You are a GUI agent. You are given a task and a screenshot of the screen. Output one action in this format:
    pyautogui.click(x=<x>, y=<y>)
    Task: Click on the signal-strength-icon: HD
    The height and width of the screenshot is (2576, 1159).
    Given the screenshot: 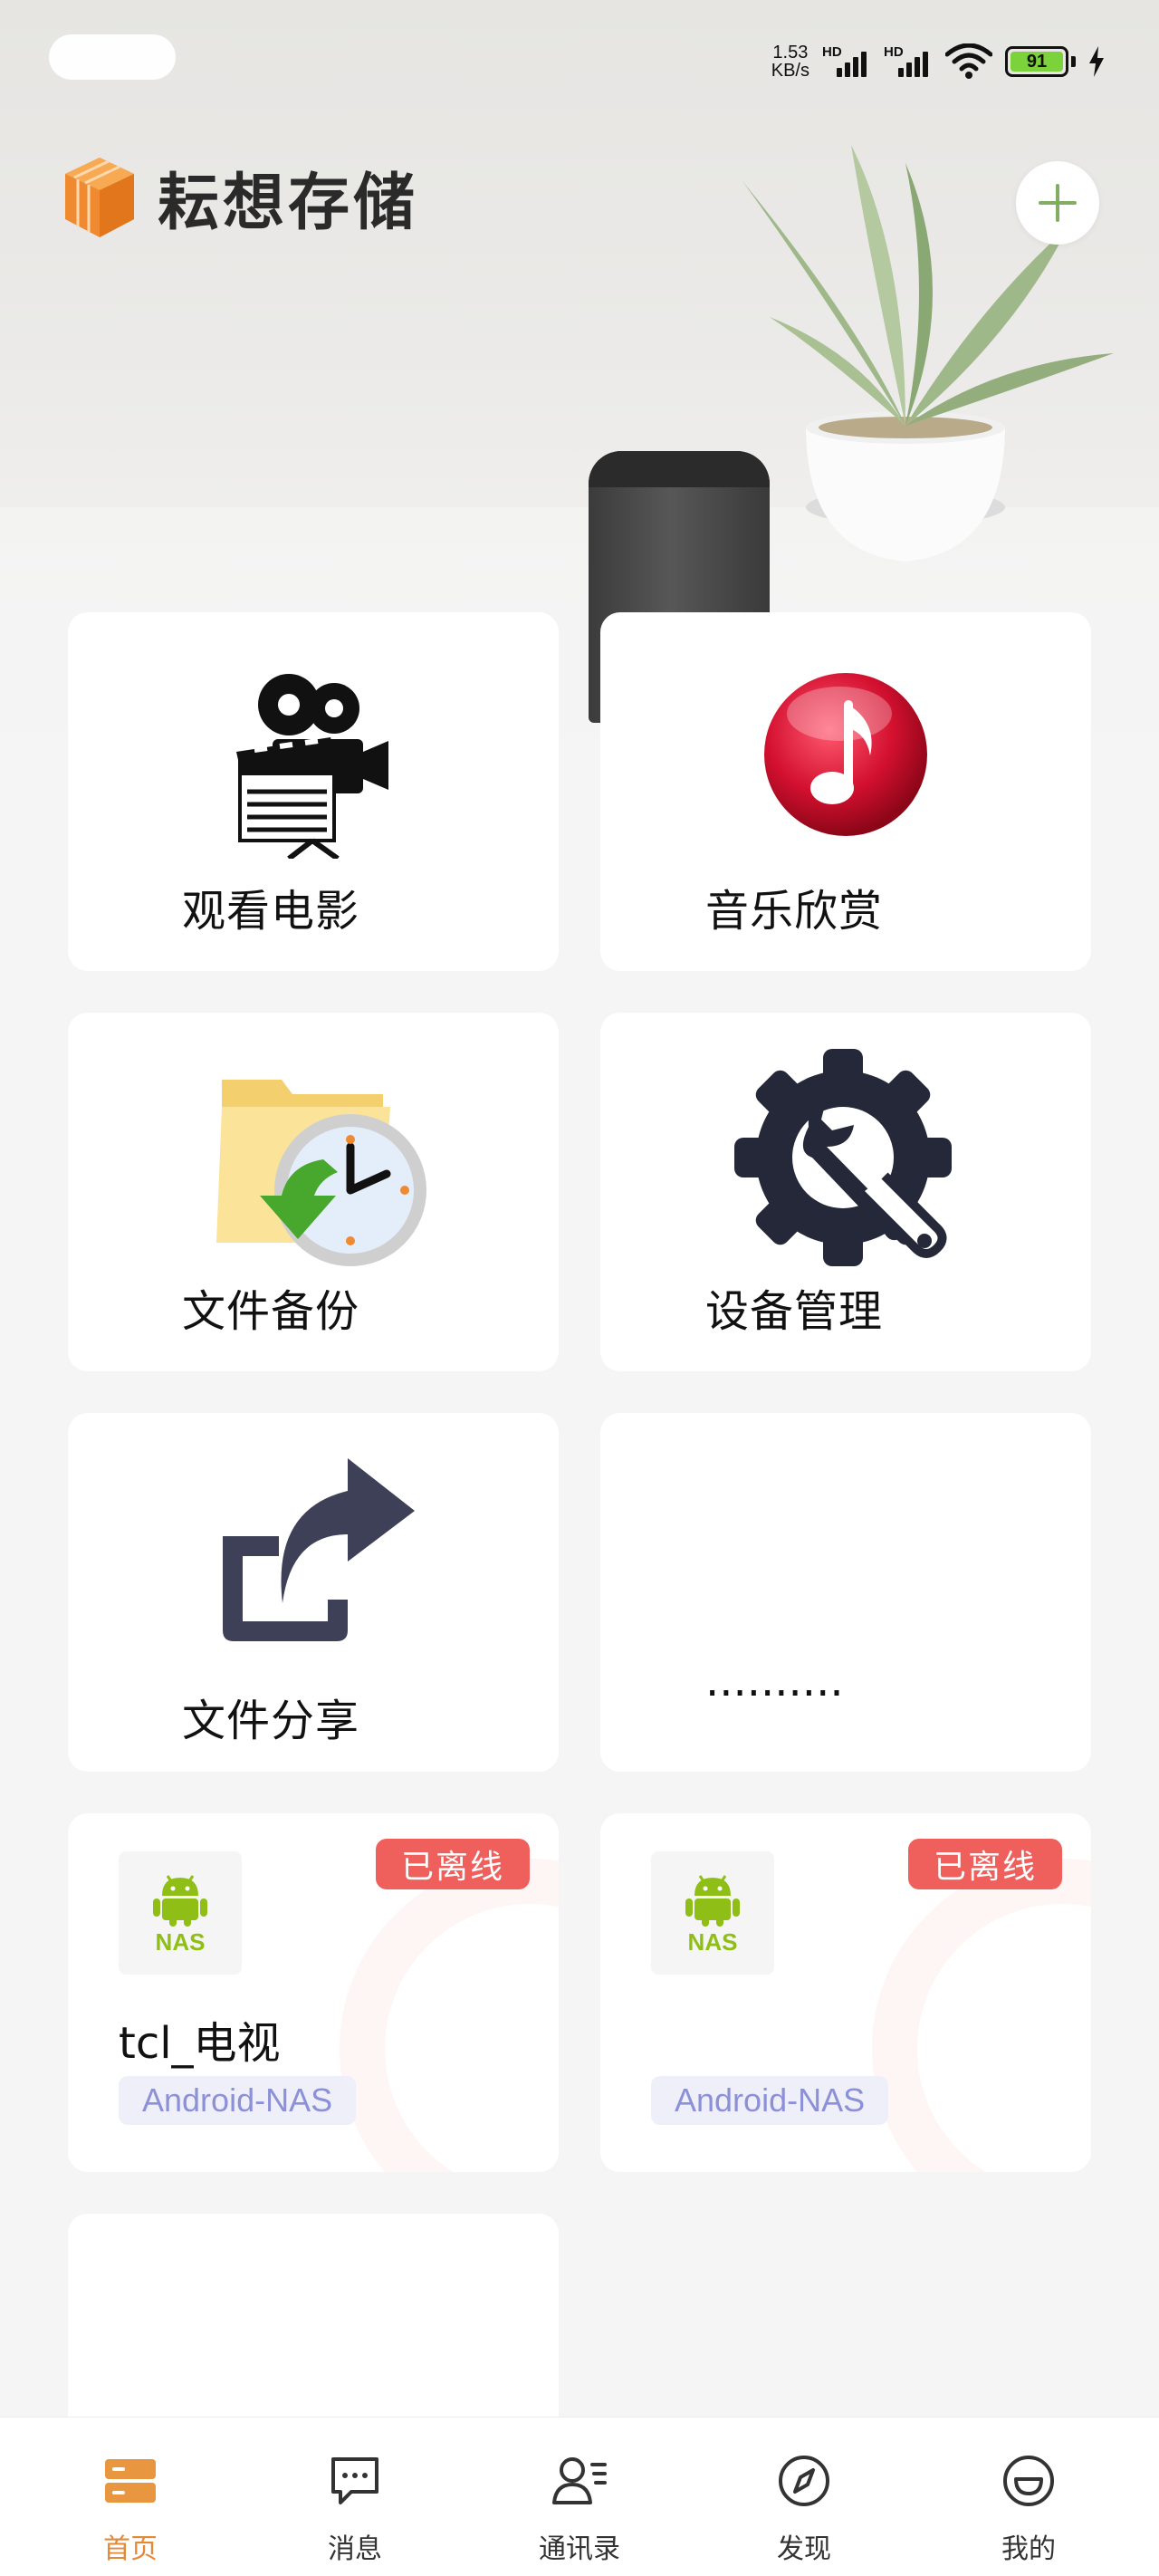 What is the action you would take?
    pyautogui.click(x=846, y=60)
    